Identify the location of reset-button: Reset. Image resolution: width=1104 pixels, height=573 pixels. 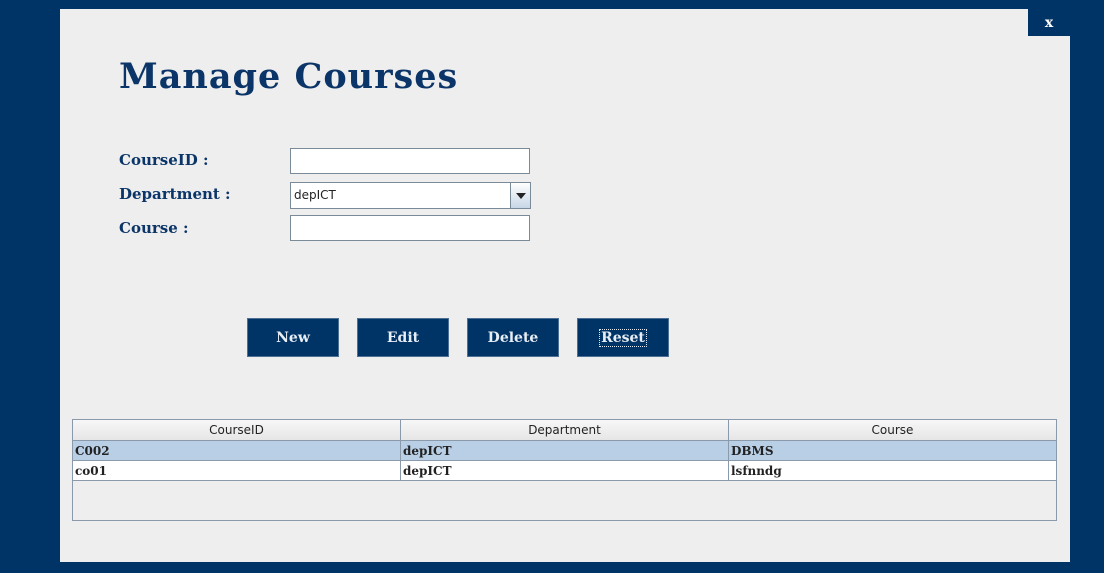
(623, 337).